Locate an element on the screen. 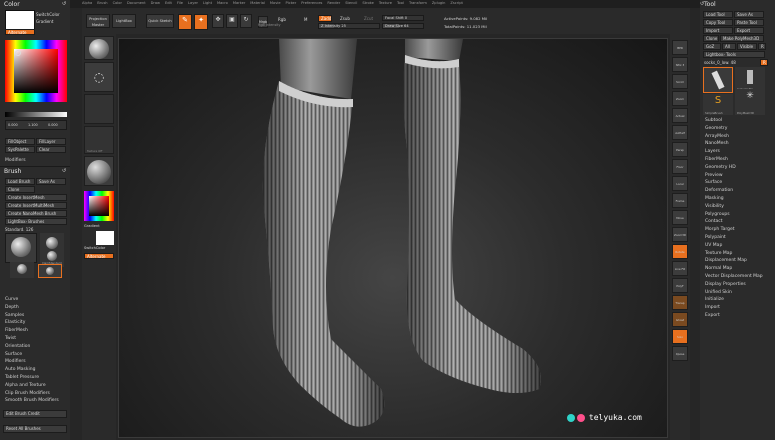 Image resolution: width=775 pixels, height=440 pixels. tool-palette-close-icon: ↺ is located at coordinates (702, 4).